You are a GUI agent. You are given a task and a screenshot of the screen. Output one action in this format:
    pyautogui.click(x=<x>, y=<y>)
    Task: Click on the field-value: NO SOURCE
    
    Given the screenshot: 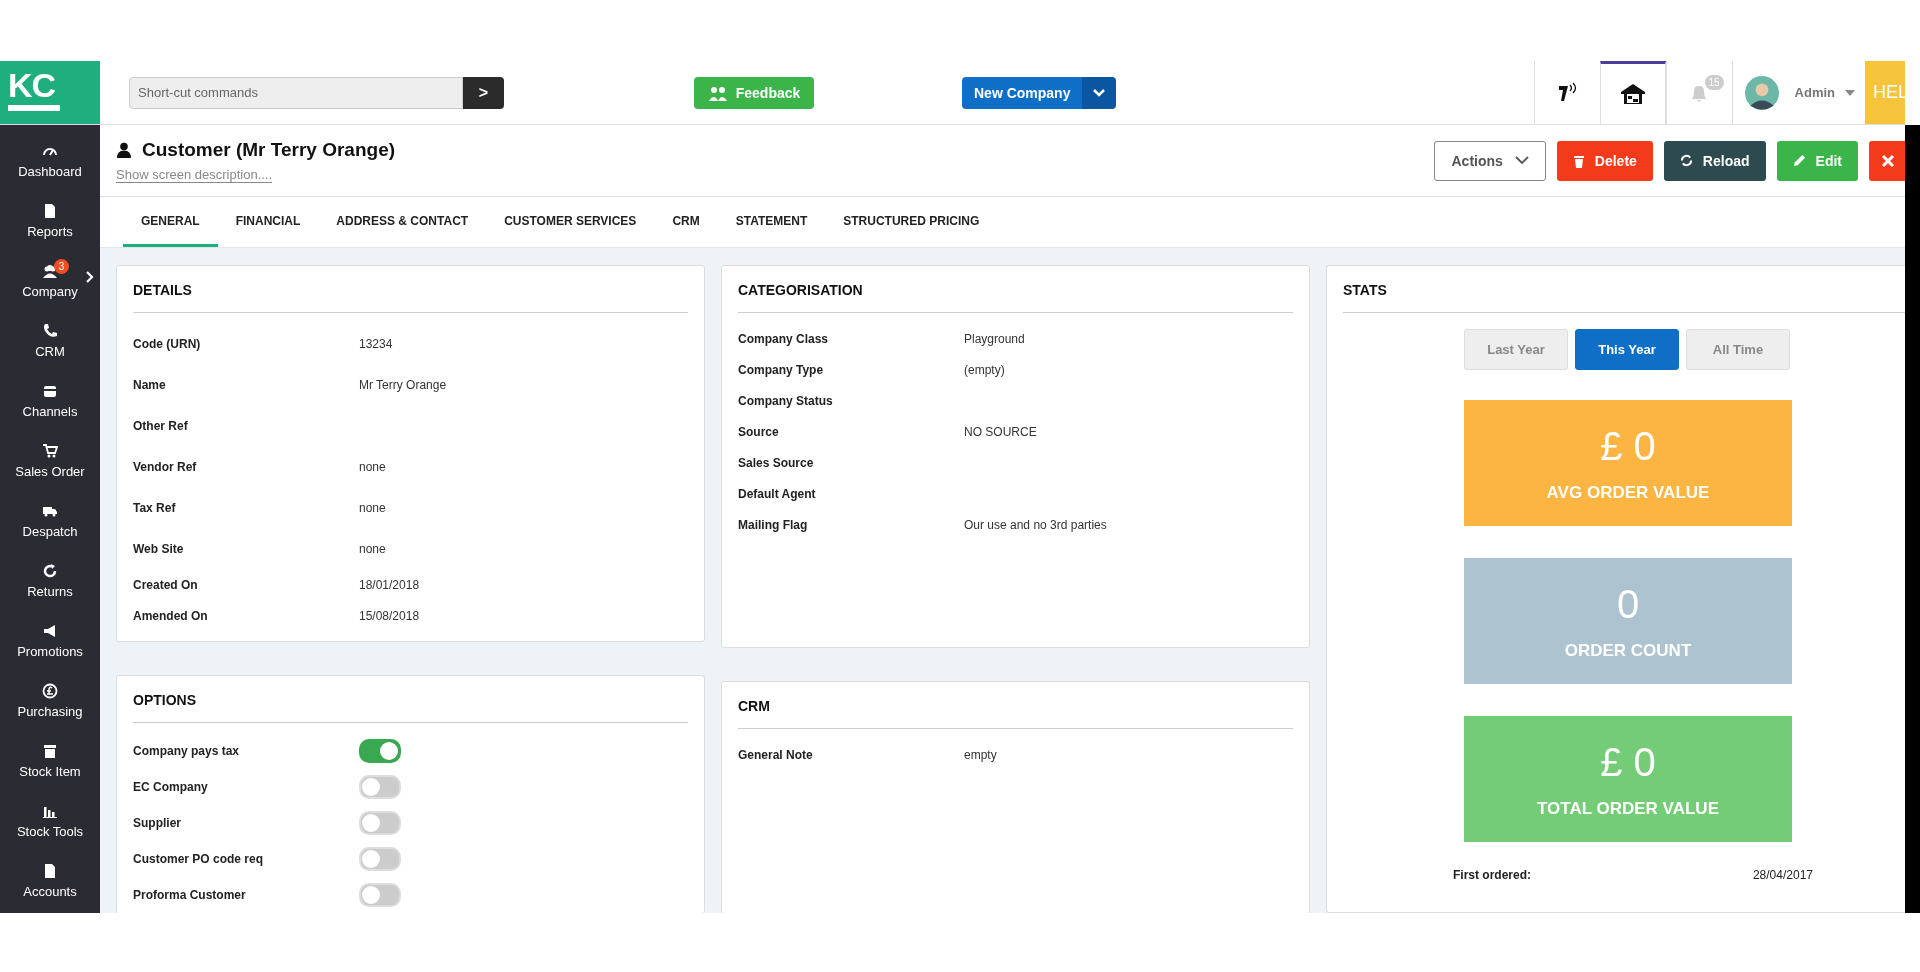 What is the action you would take?
    pyautogui.click(x=1000, y=431)
    